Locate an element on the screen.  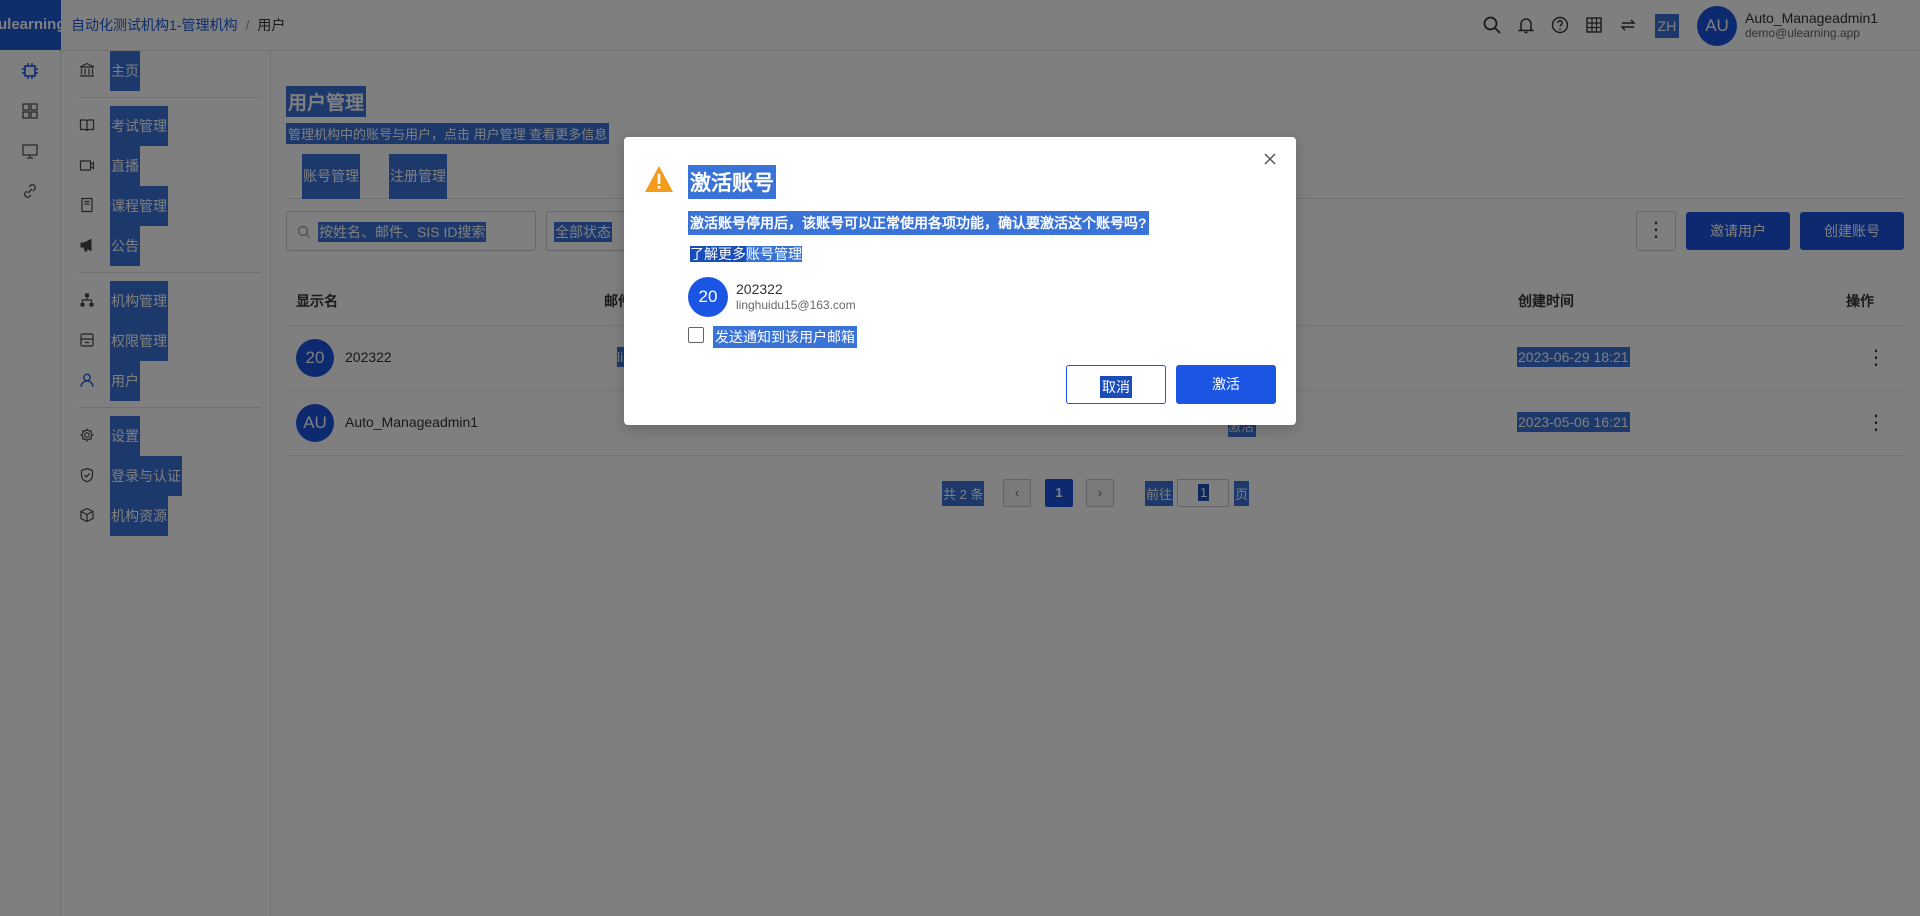
dialog-title: 激活账号 is located at coordinates (732, 182).